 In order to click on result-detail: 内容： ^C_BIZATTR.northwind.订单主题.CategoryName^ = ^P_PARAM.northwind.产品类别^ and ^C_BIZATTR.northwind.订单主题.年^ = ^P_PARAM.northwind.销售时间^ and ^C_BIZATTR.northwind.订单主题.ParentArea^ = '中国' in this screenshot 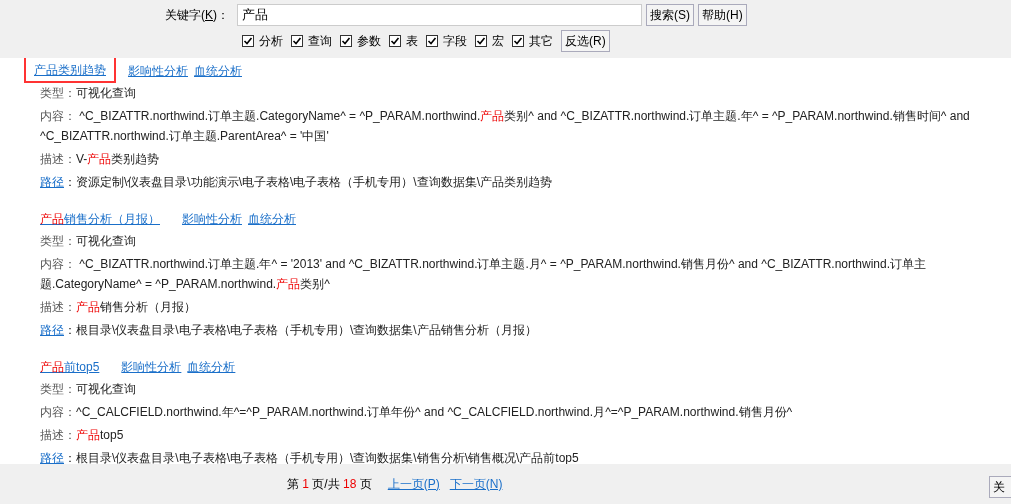, I will do `click(505, 126)`.